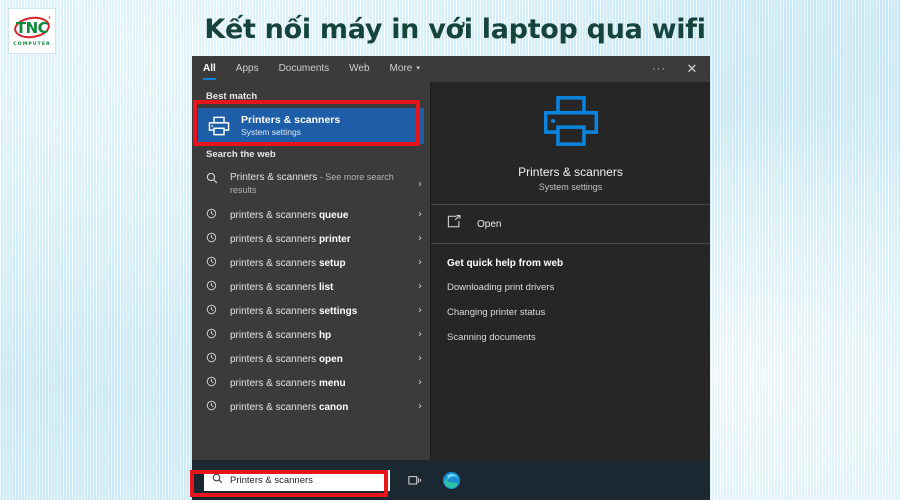 The width and height of the screenshot is (900, 500). Describe the element at coordinates (274, 177) in the screenshot. I see `web-result-see-more-query: Printers & scanners` at that location.